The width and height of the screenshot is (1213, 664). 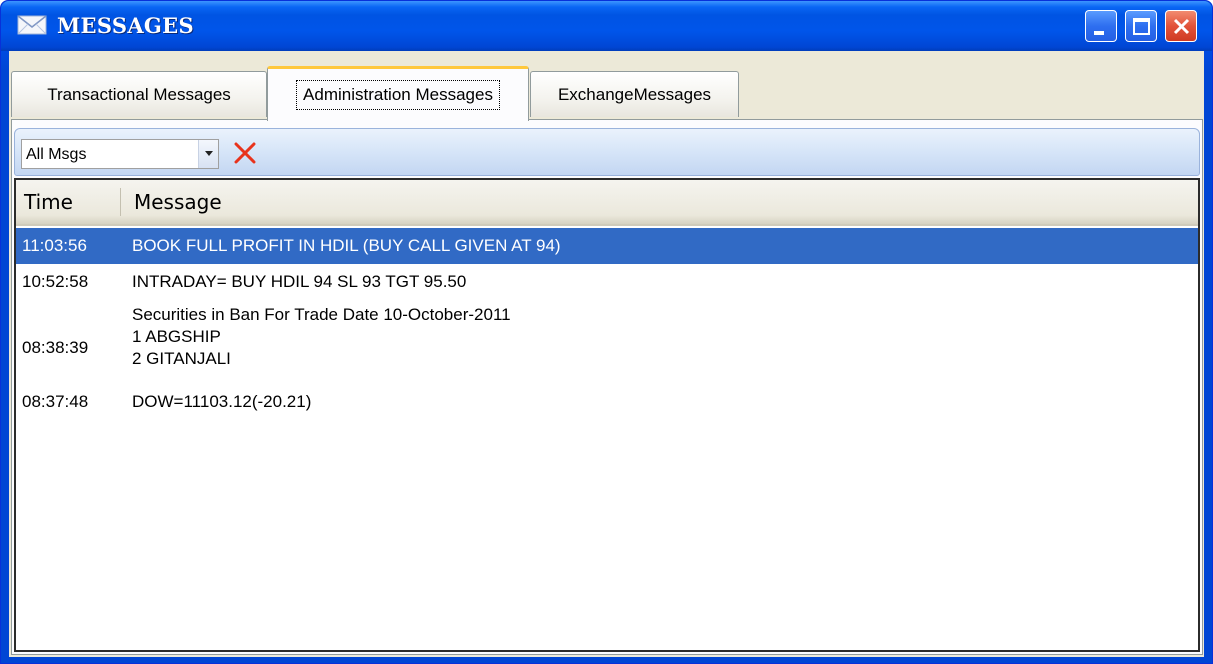 What do you see at coordinates (178, 202) in the screenshot?
I see `column-header-message: Message` at bounding box center [178, 202].